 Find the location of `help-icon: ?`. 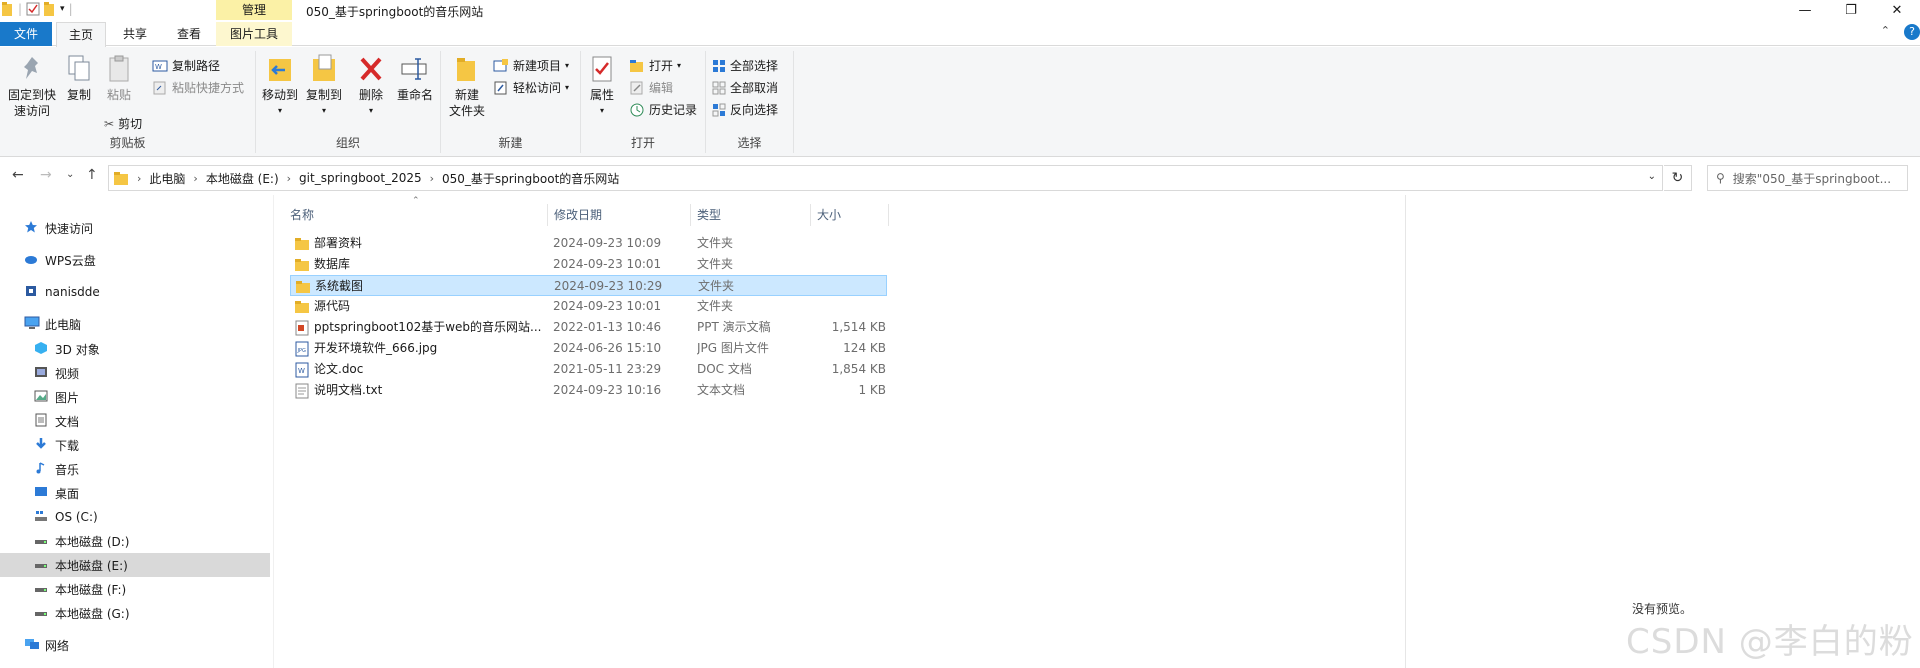

help-icon: ? is located at coordinates (1912, 32).